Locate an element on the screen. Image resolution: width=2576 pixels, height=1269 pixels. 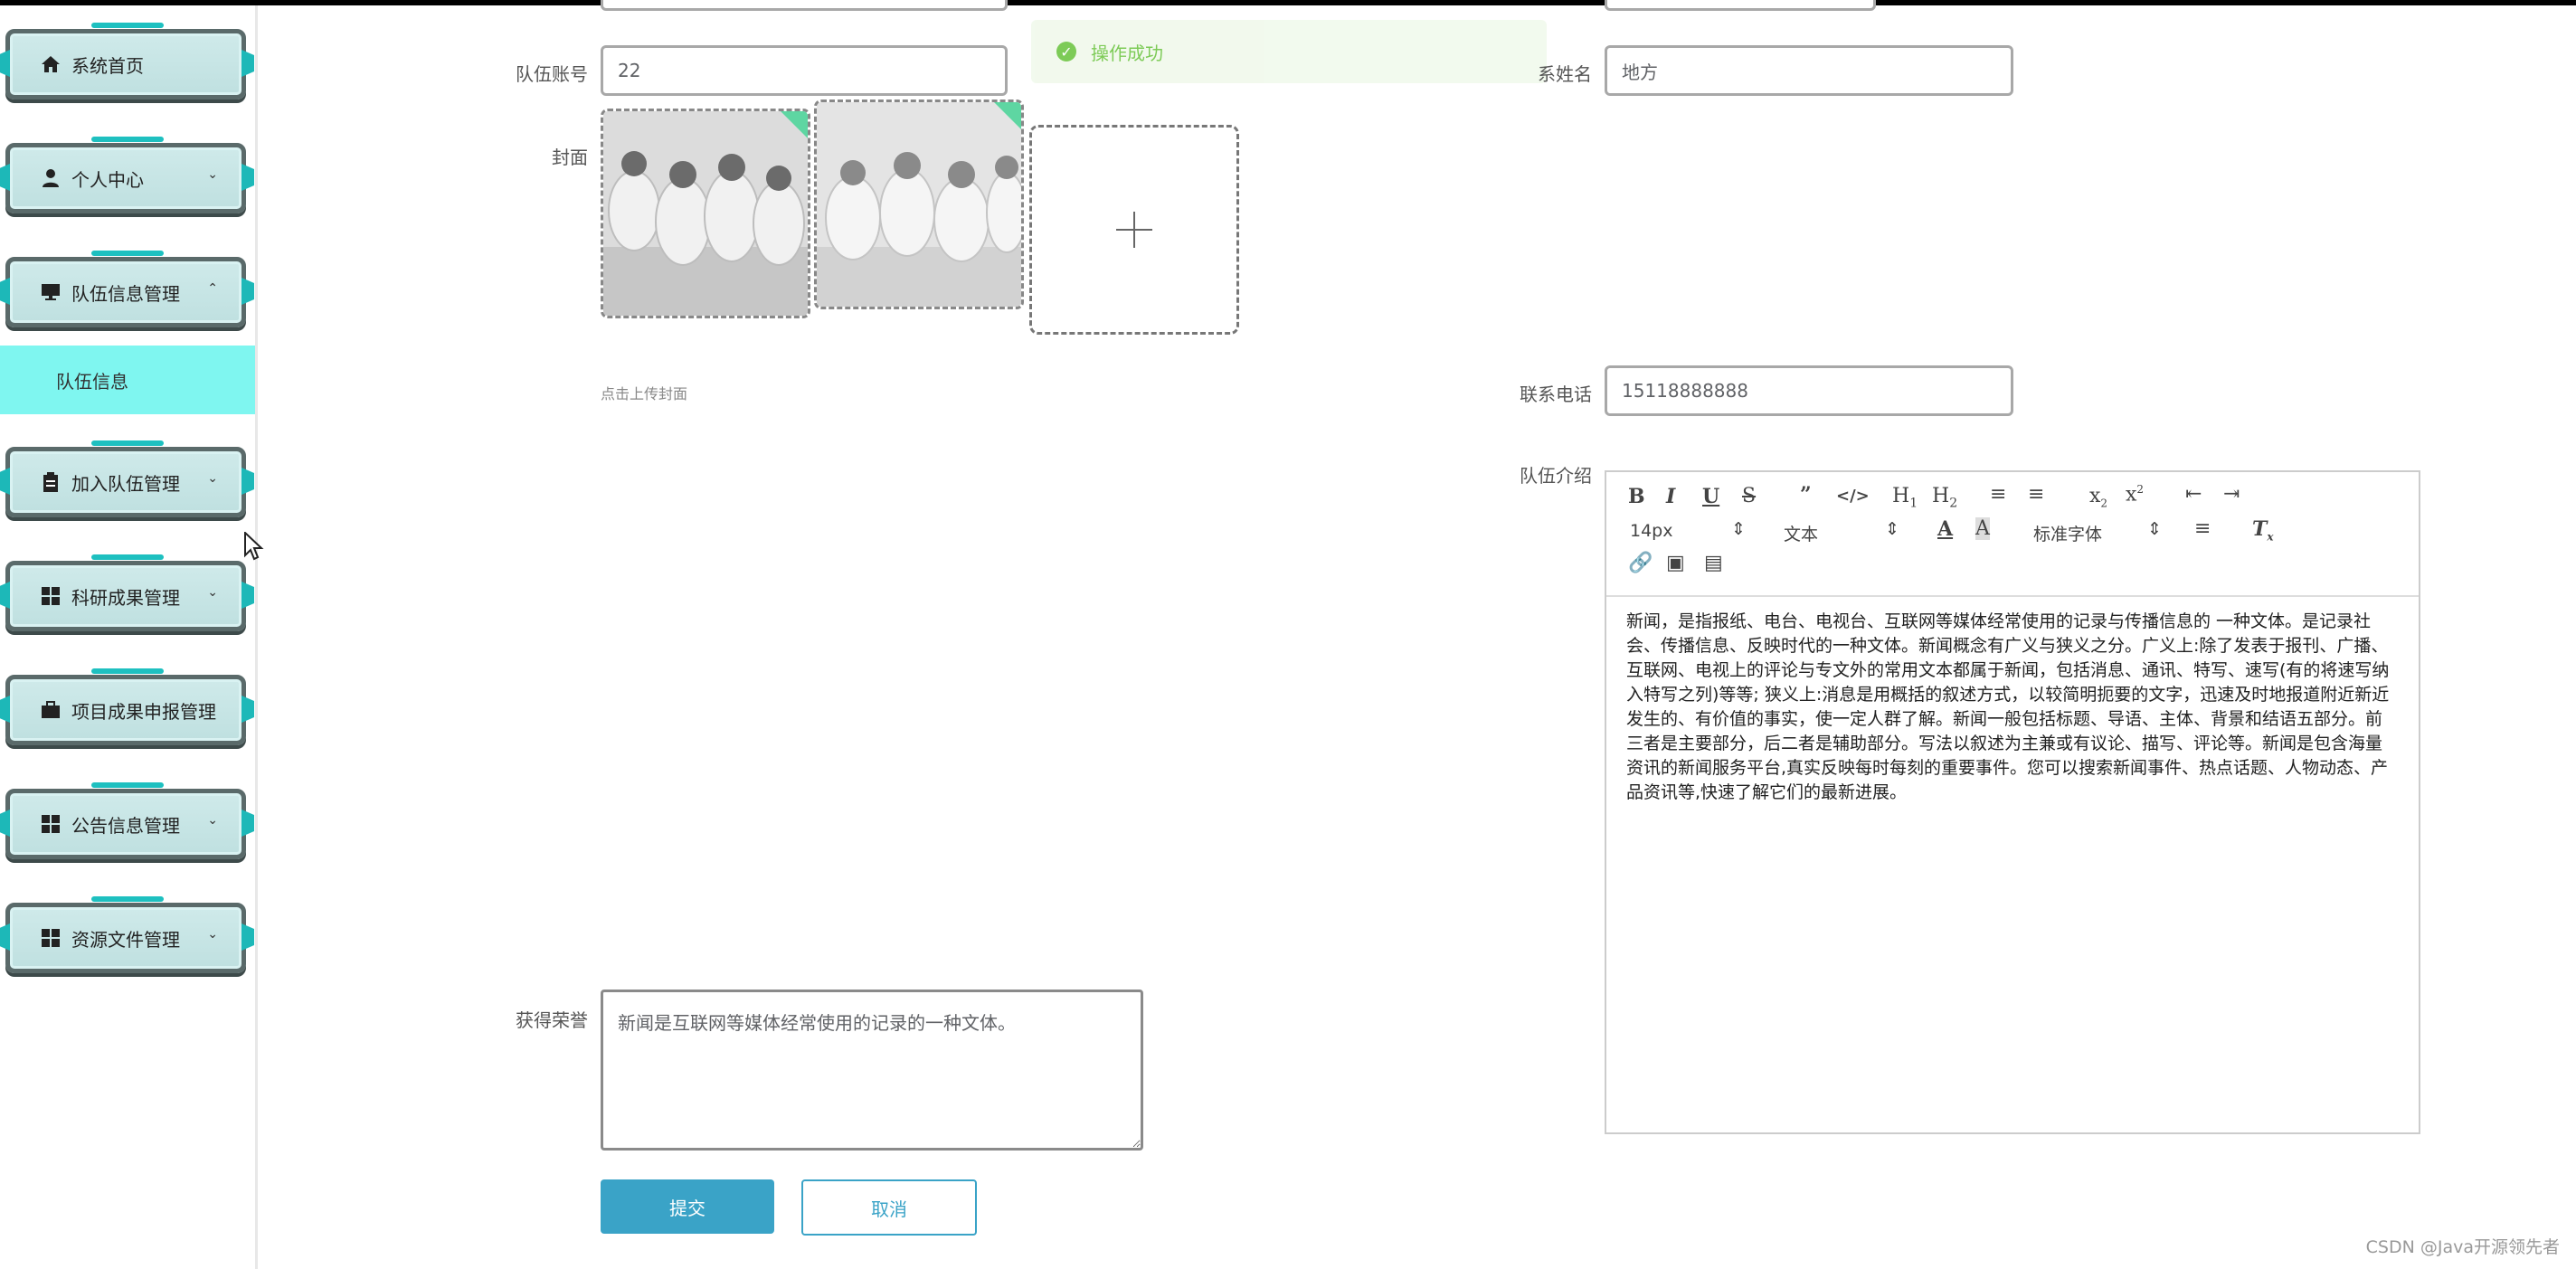
watermark: CSDN @Java开源领先者 is located at coordinates (2462, 1247).